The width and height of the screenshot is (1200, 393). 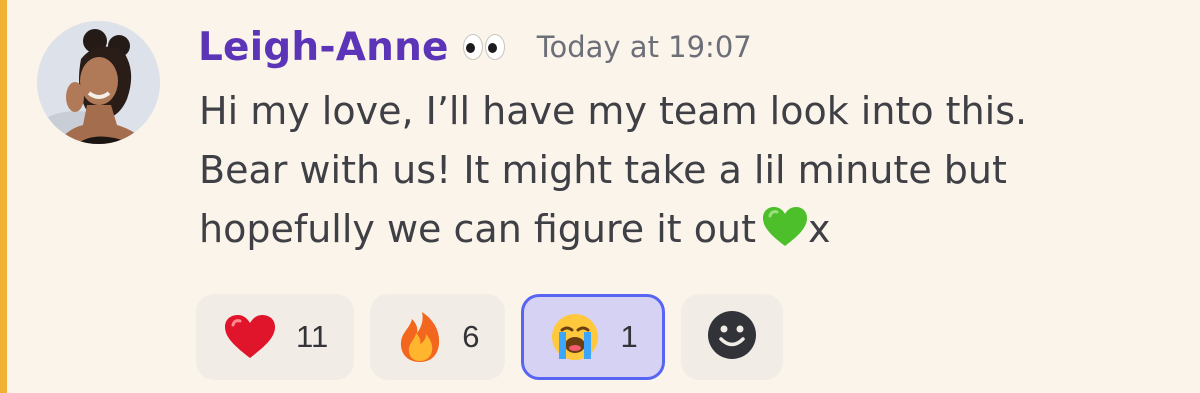 I want to click on message-line-last: hopefully we can figure it out x, so click(x=679, y=232).